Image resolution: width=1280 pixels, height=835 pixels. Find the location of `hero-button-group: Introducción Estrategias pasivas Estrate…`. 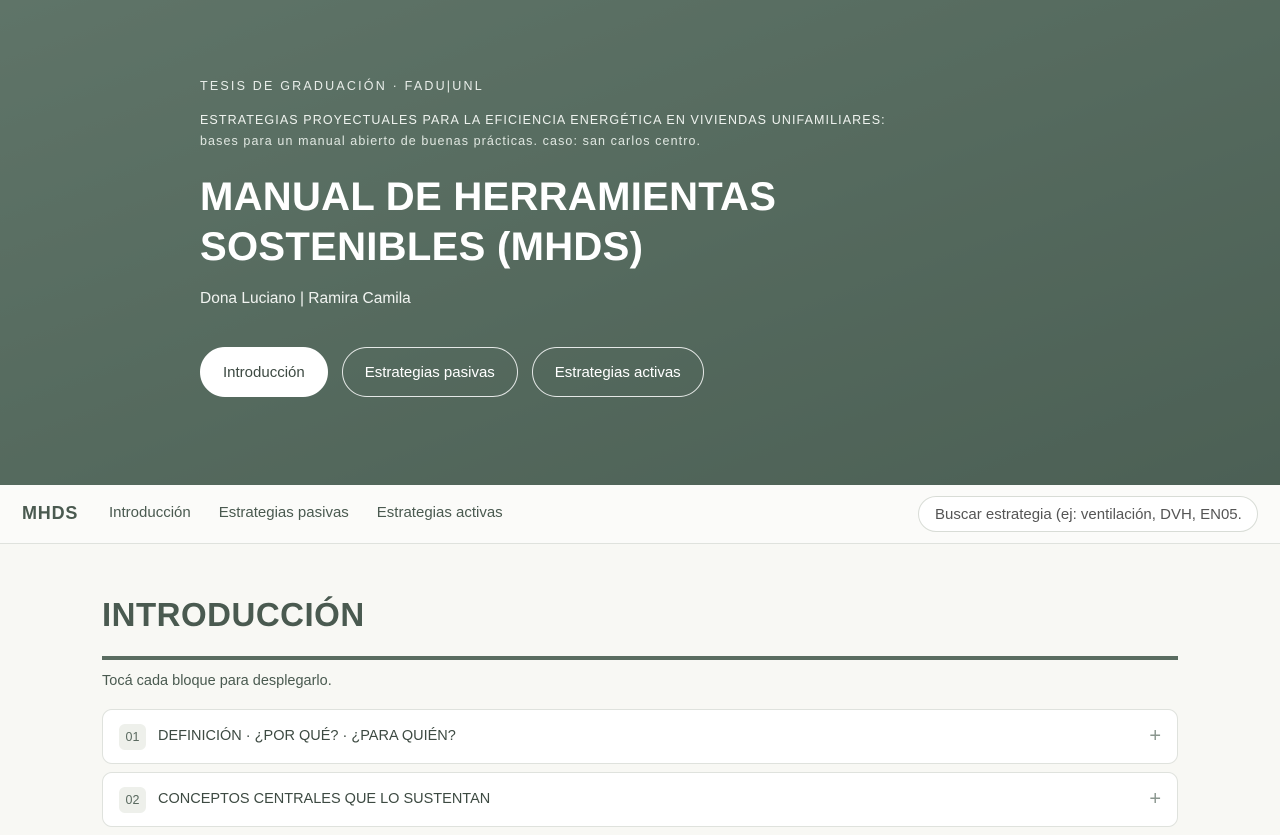

hero-button-group: Introducción Estrategias pasivas Estrate… is located at coordinates (452, 372).